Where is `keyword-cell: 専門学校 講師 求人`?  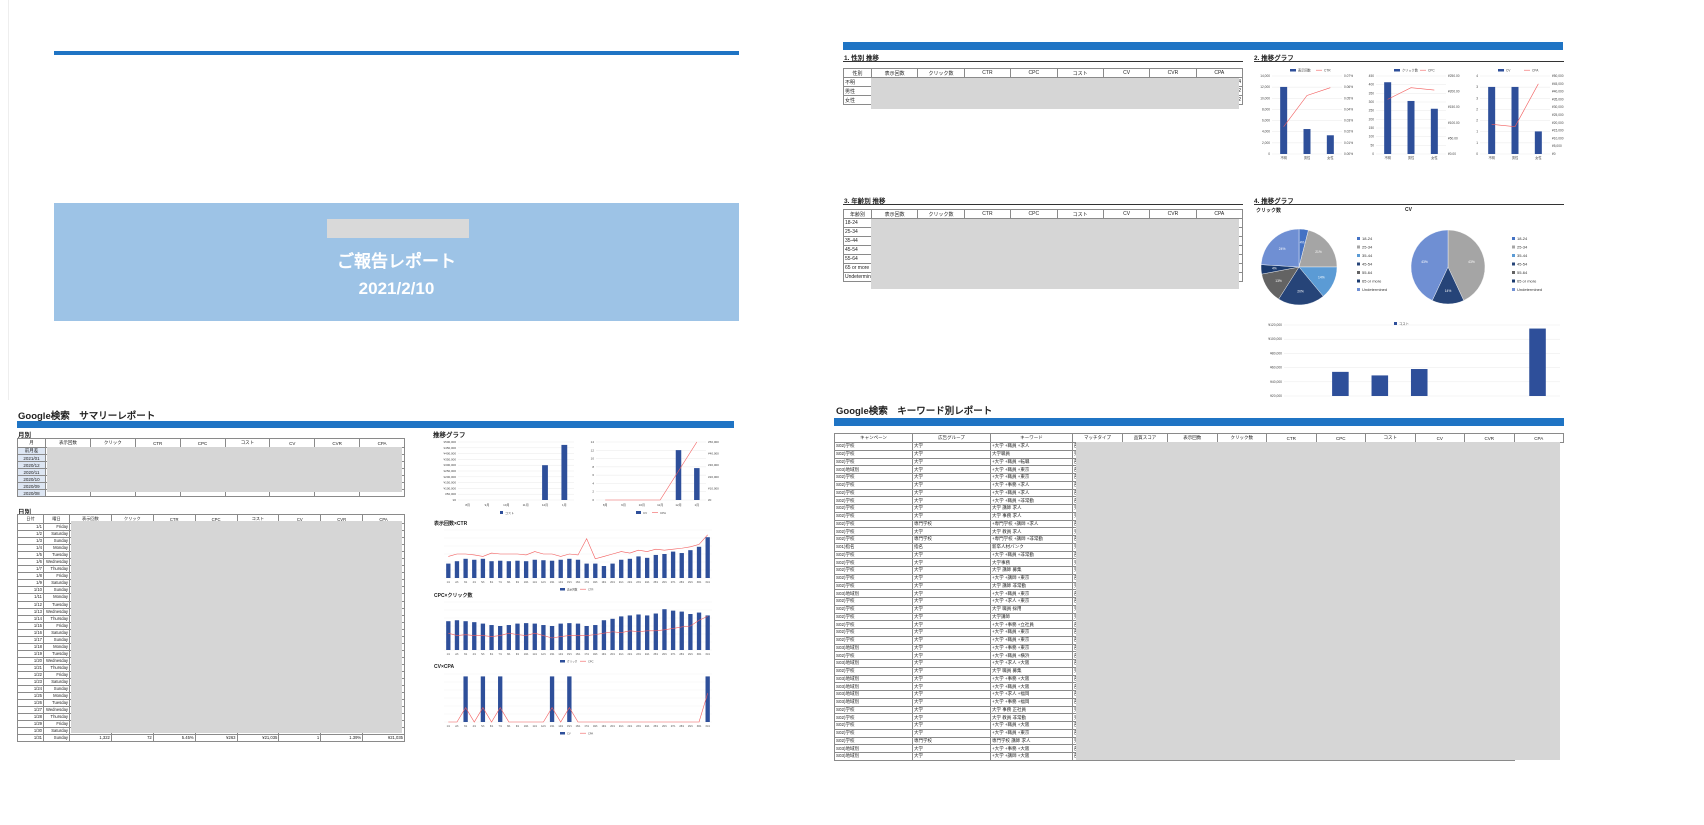 keyword-cell: 専門学校 講師 求人 is located at coordinates (1031, 741).